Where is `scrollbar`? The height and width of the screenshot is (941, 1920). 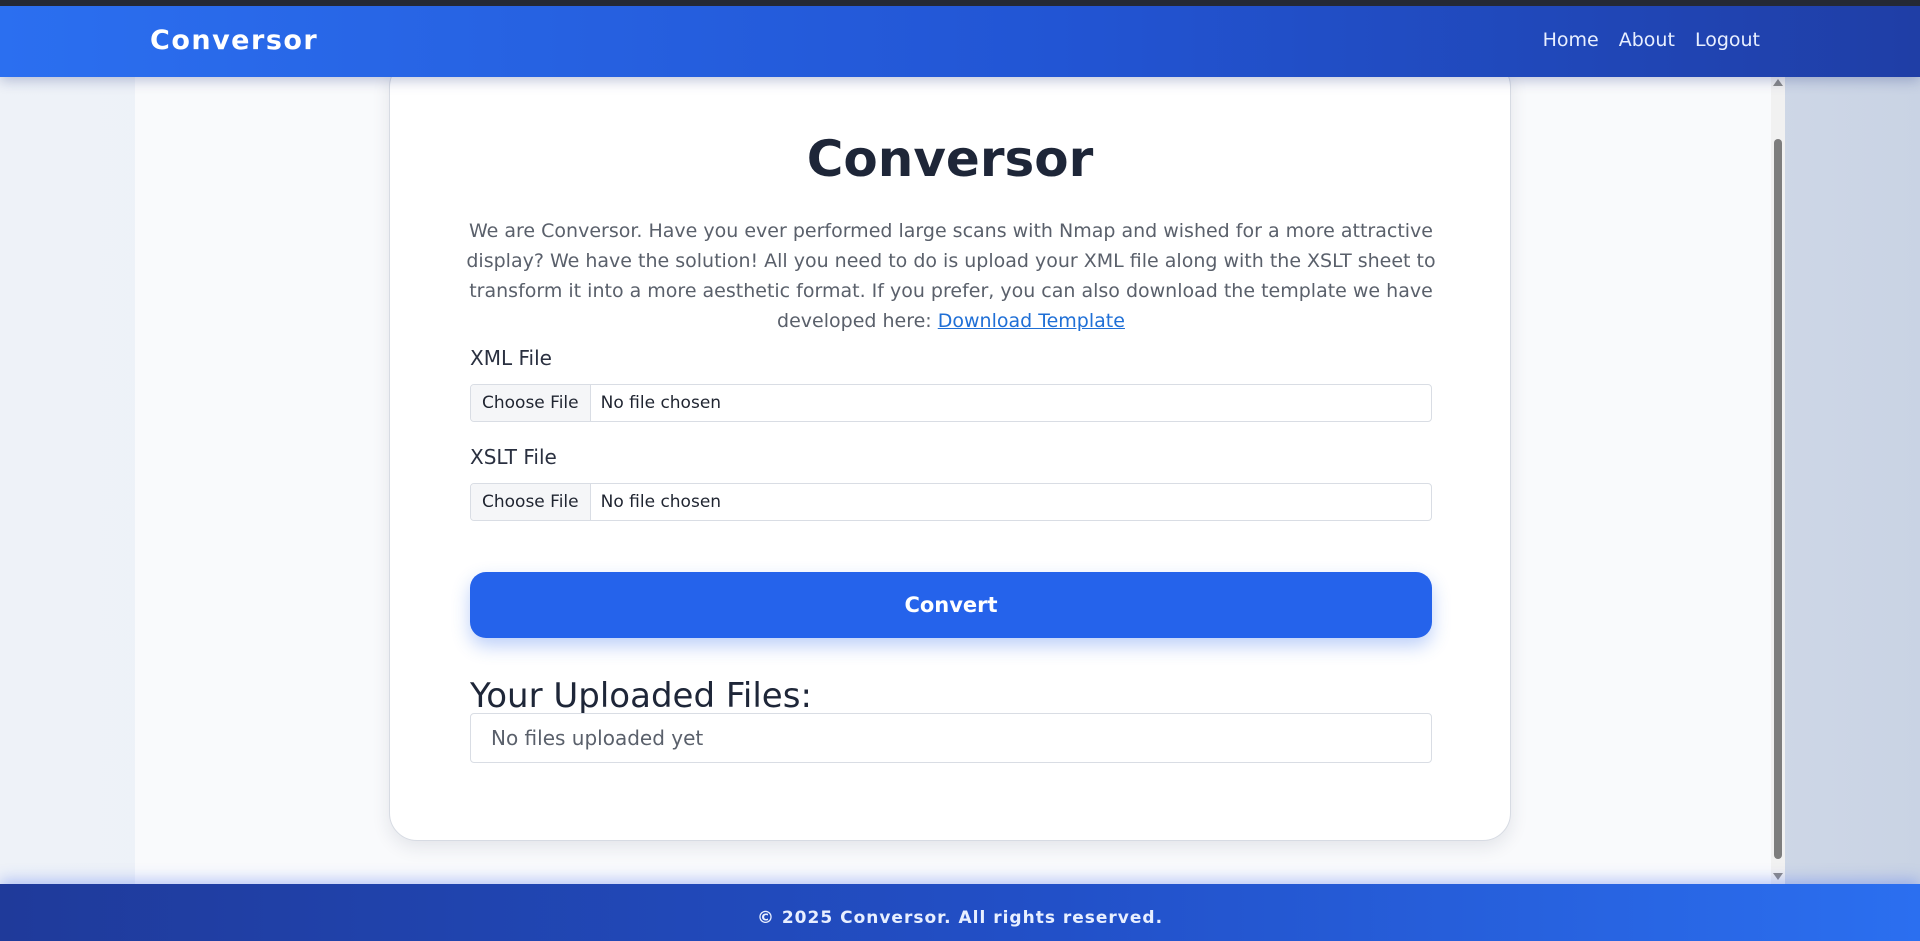 scrollbar is located at coordinates (1778, 480).